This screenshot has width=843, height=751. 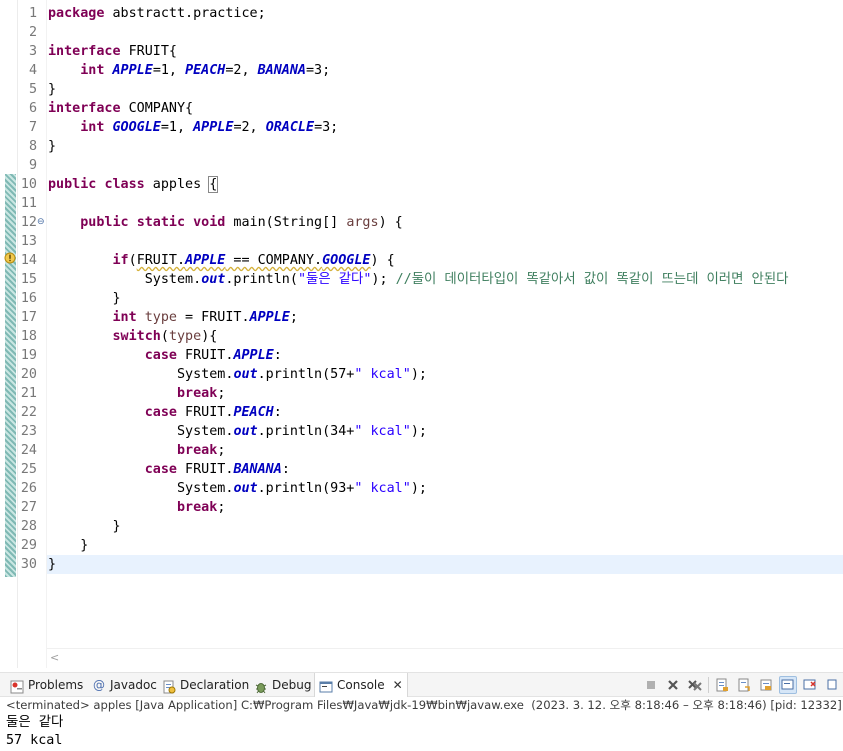 I want to click on code-text: System.out.println(57+" kcal");, so click(x=237, y=374).